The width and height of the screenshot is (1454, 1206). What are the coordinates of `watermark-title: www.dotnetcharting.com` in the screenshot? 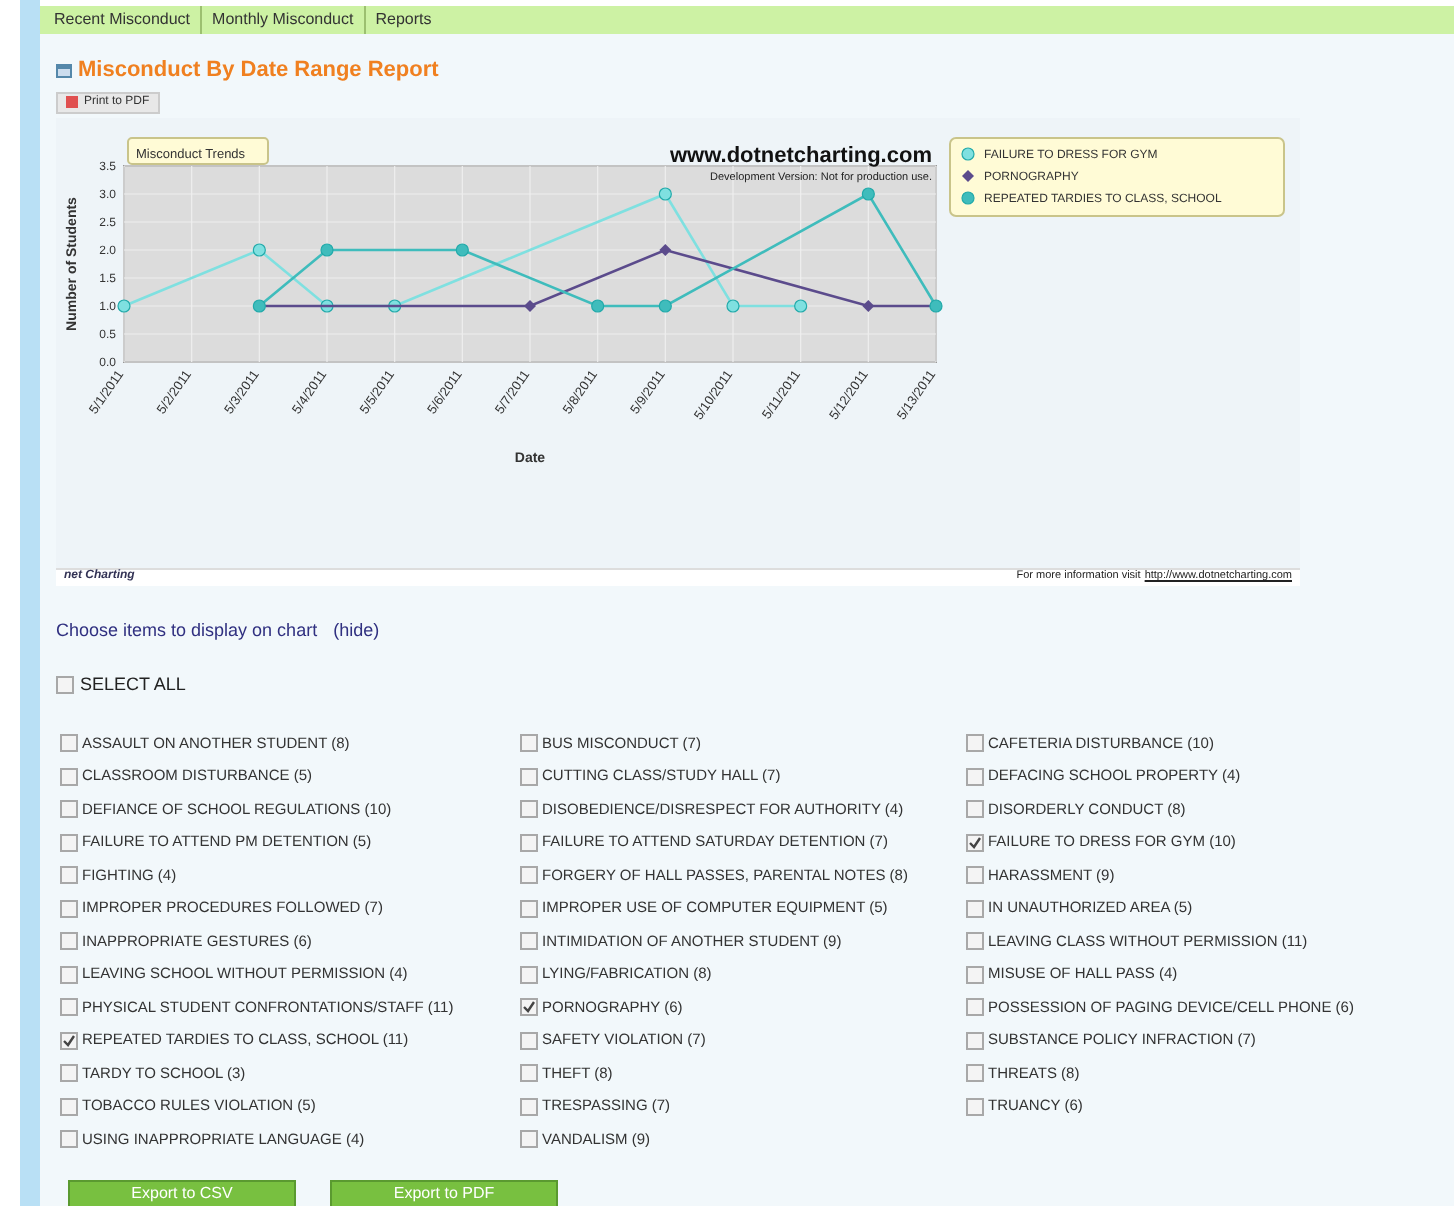 It's located at (801, 155).